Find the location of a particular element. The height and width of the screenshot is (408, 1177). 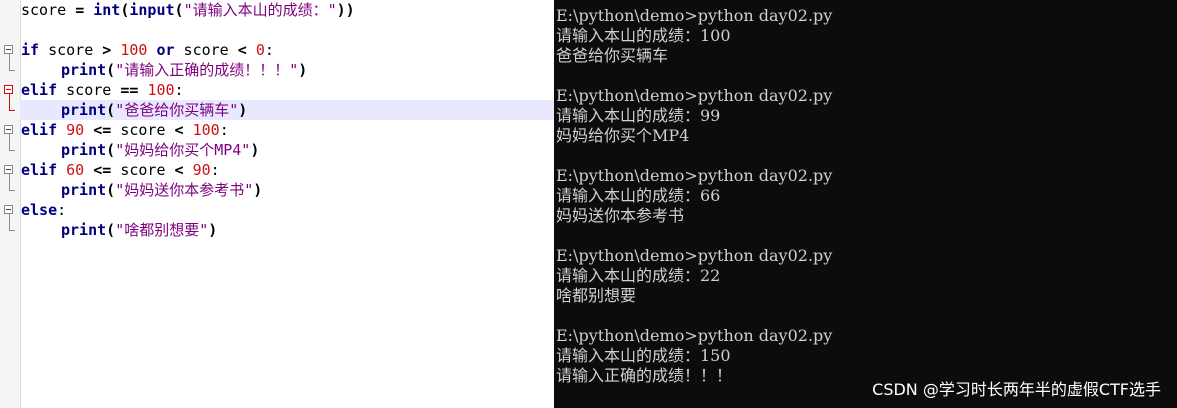

code-token: else is located at coordinates (39, 210).